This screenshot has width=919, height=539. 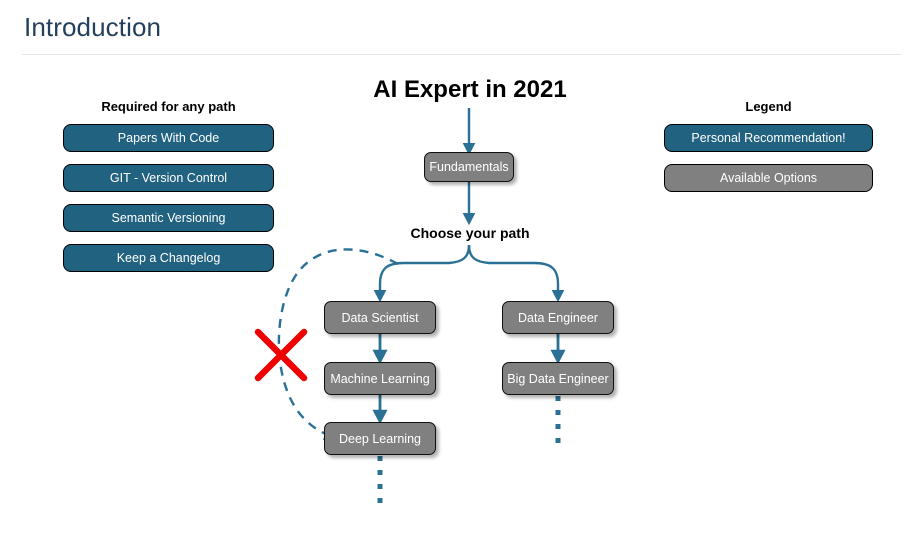 I want to click on required-item-semantic-versioning: Semantic Versioning, so click(x=168, y=218).